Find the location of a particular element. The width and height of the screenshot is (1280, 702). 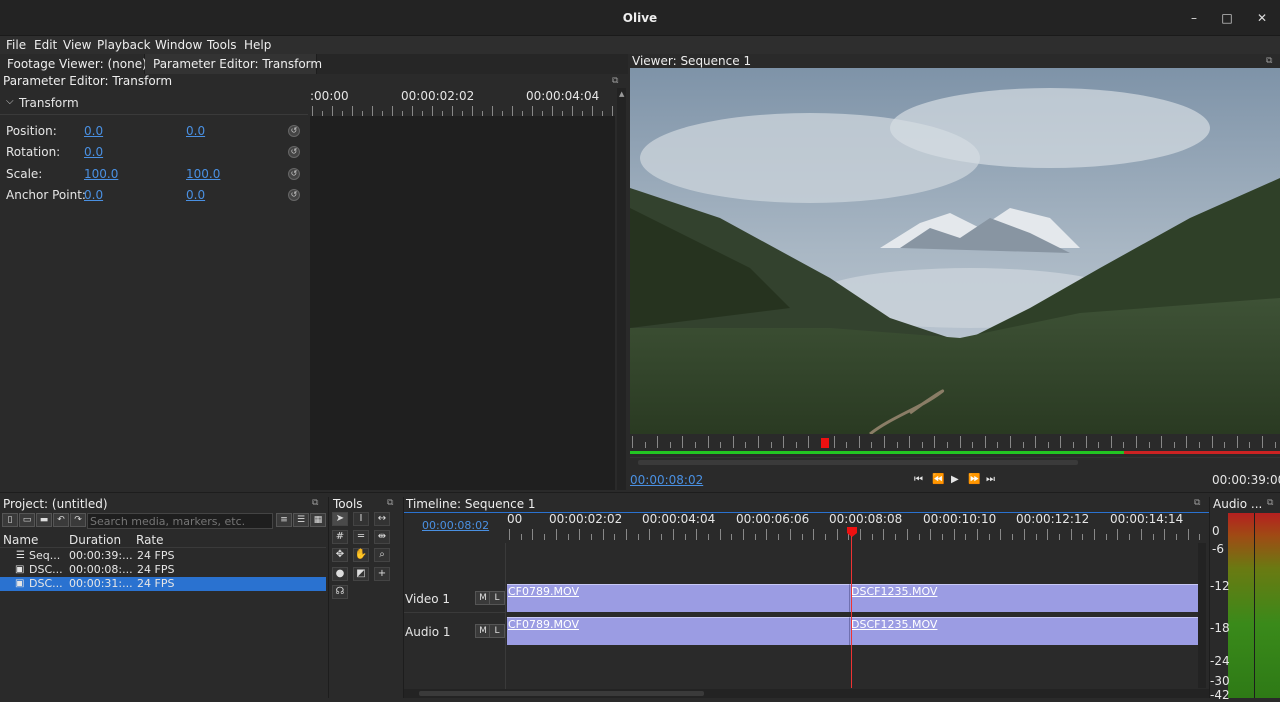

horizontal-scrollbar is located at coordinates (955, 461).